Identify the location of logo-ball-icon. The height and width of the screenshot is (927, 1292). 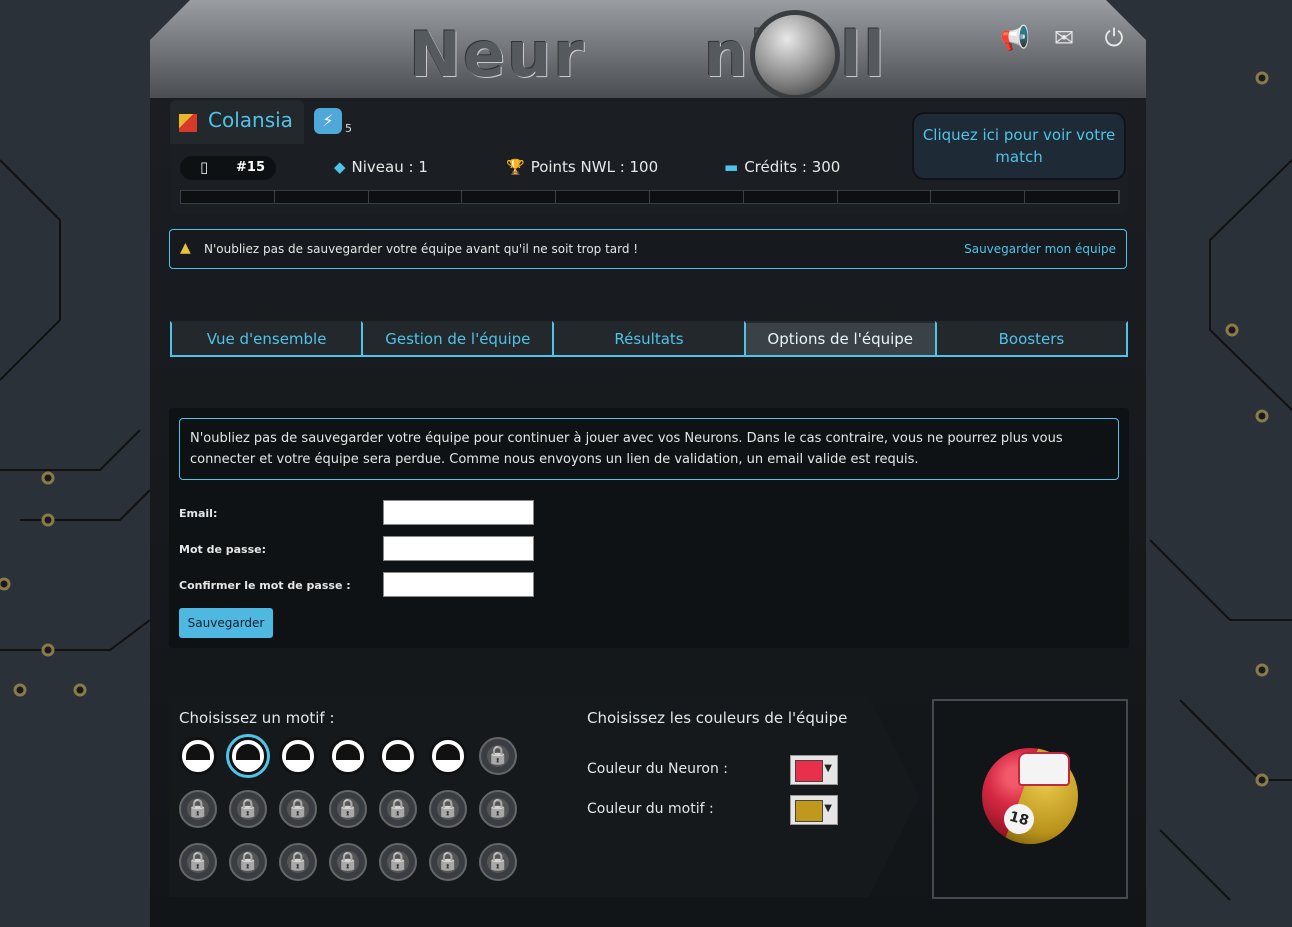
(795, 54).